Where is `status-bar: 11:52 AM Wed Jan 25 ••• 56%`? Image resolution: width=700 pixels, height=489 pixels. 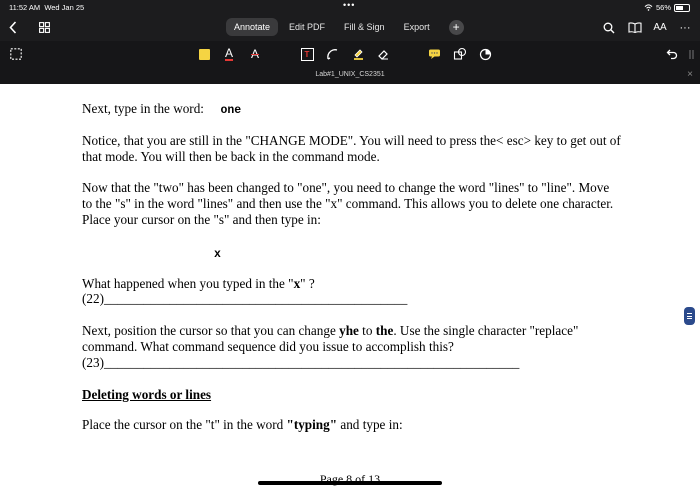 status-bar: 11:52 AM Wed Jan 25 ••• 56% is located at coordinates (350, 7).